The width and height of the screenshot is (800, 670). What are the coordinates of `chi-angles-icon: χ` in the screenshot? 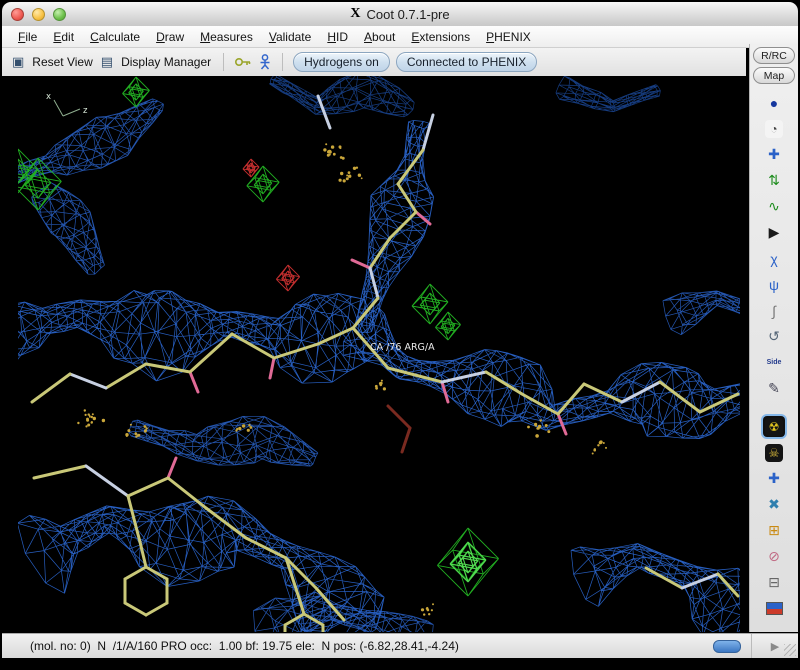 It's located at (774, 258).